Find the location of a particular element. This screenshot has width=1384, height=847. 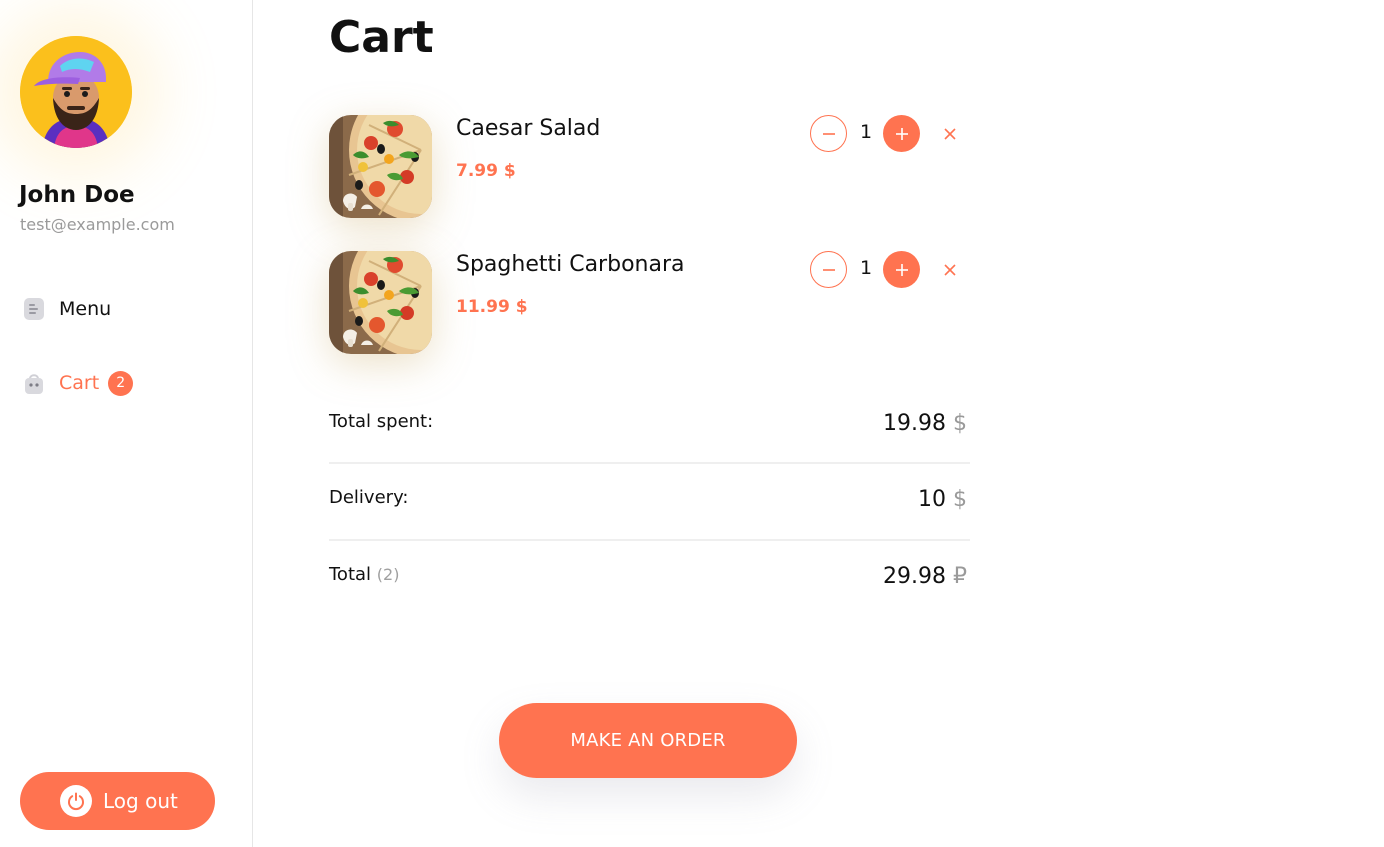

item-name: Spaghetti Carbonara is located at coordinates (570, 264).